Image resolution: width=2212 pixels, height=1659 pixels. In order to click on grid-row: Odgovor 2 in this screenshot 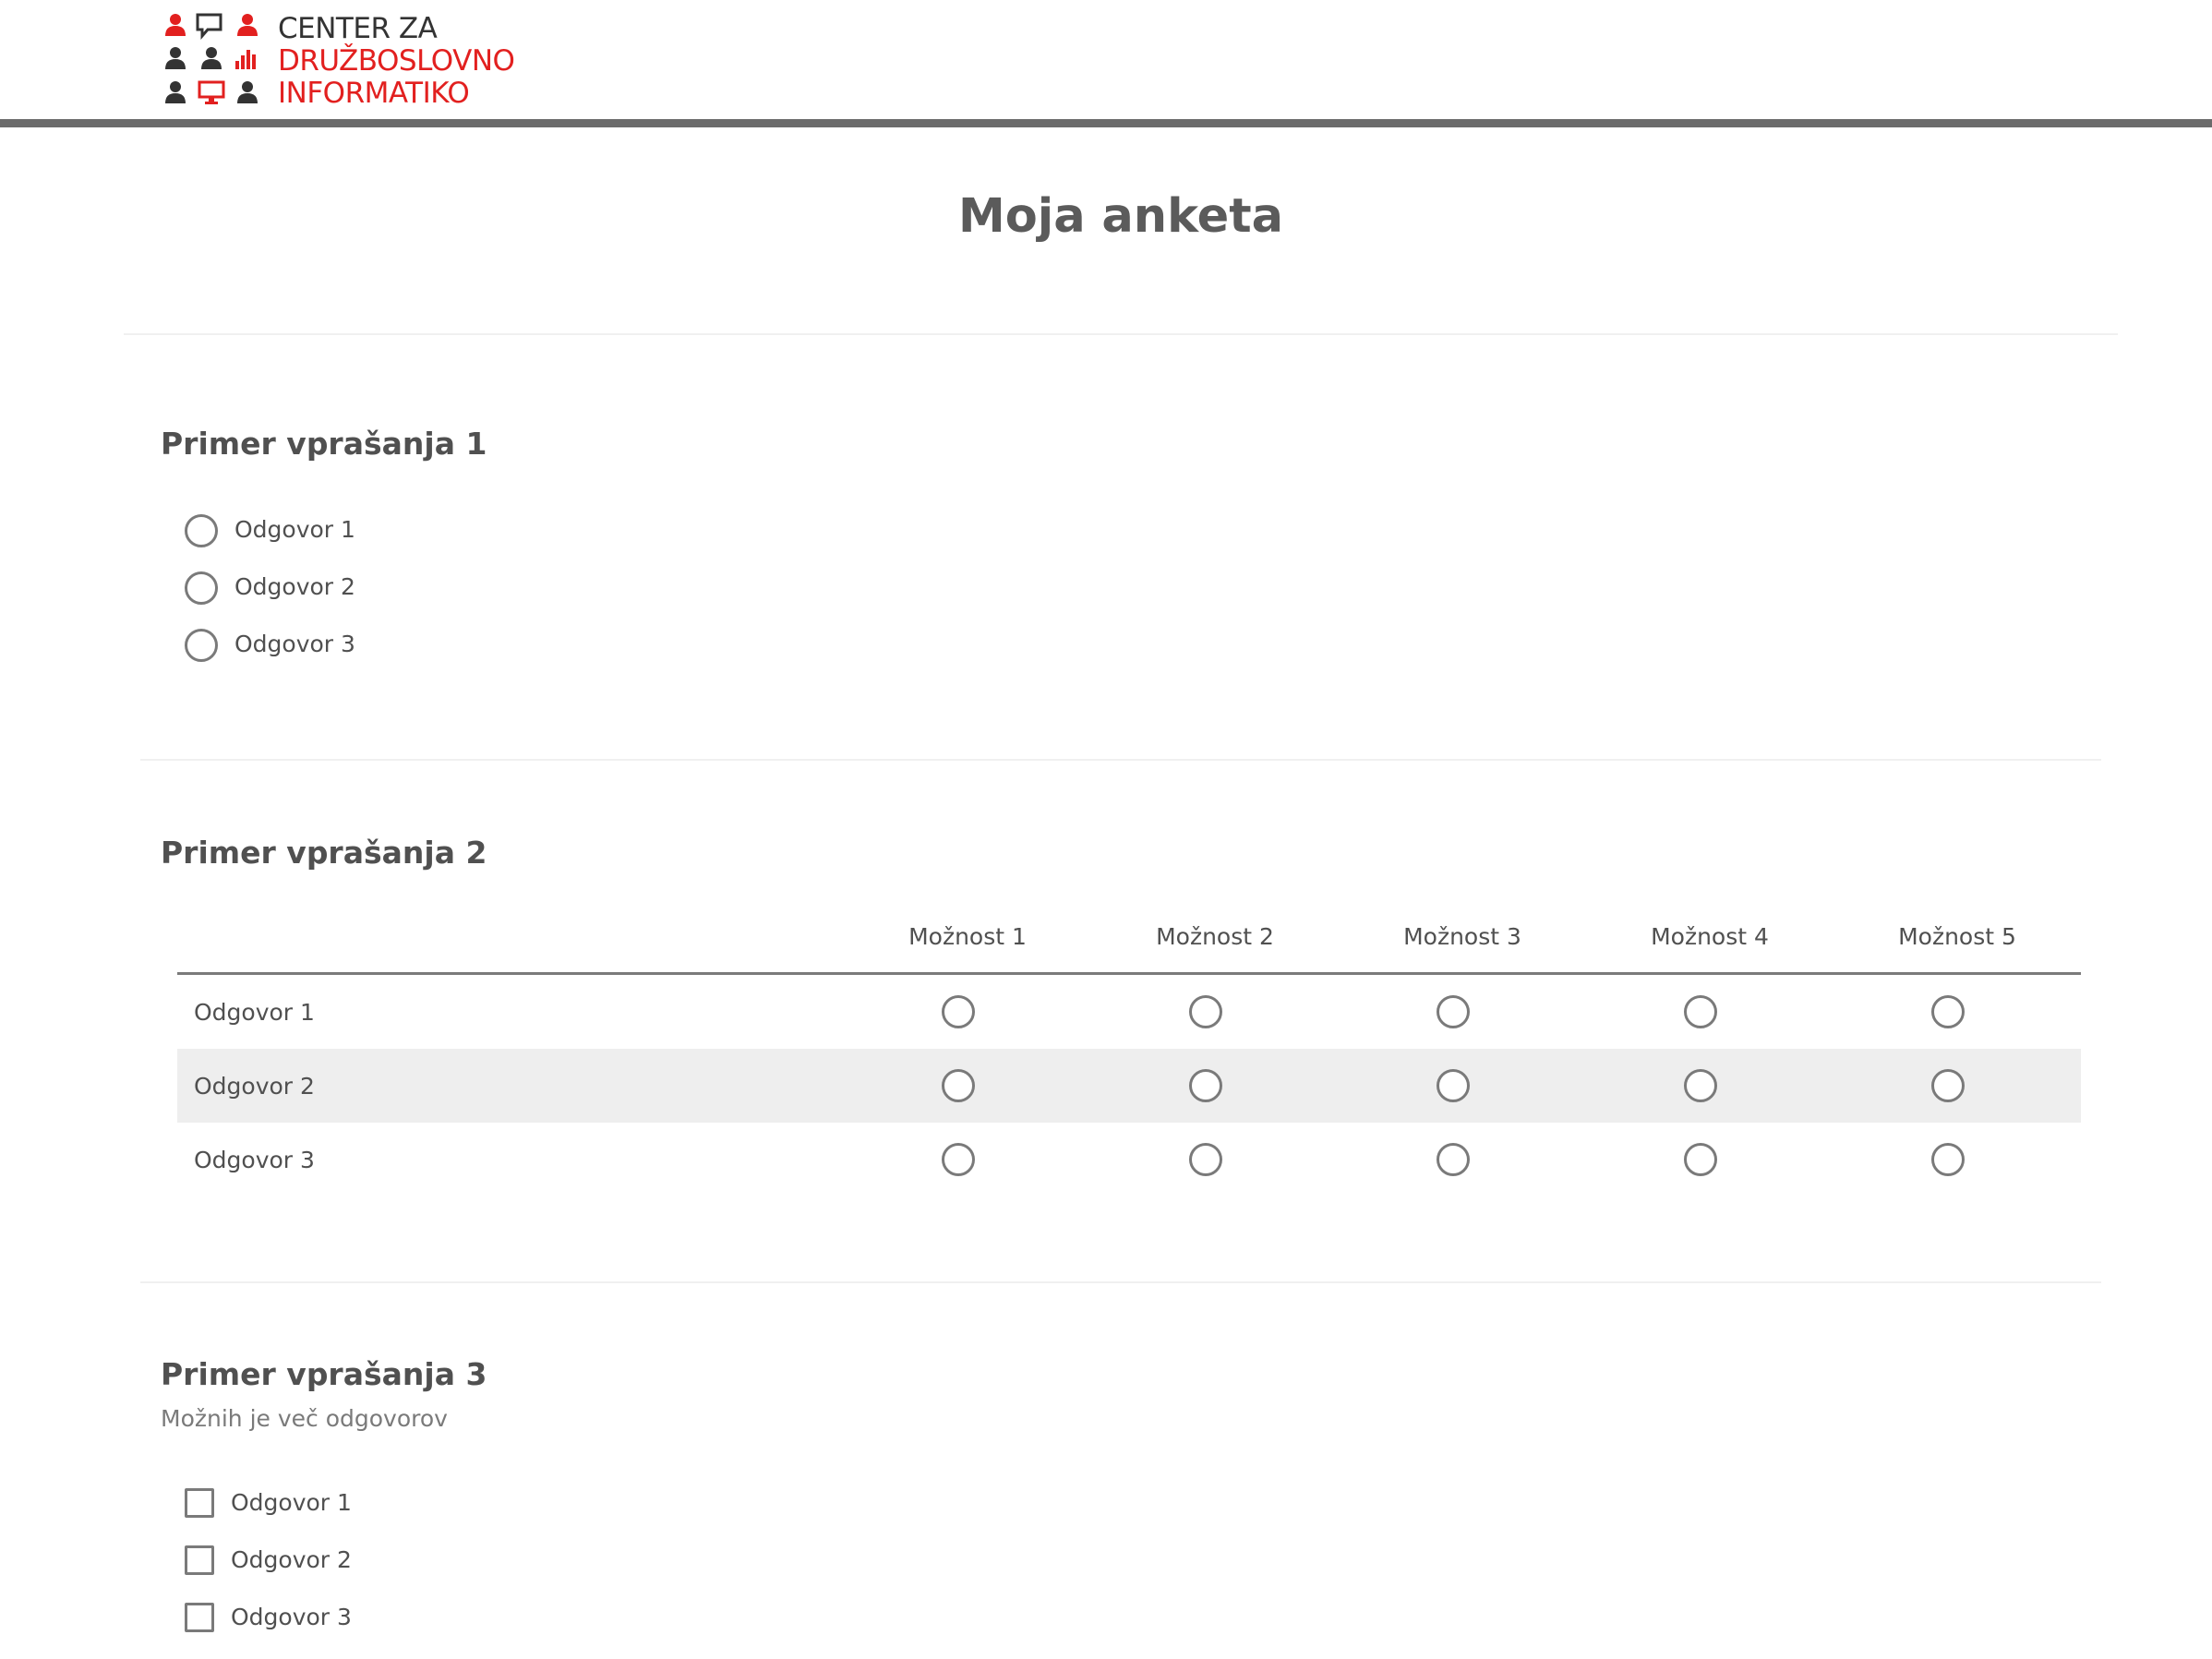, I will do `click(1129, 1086)`.